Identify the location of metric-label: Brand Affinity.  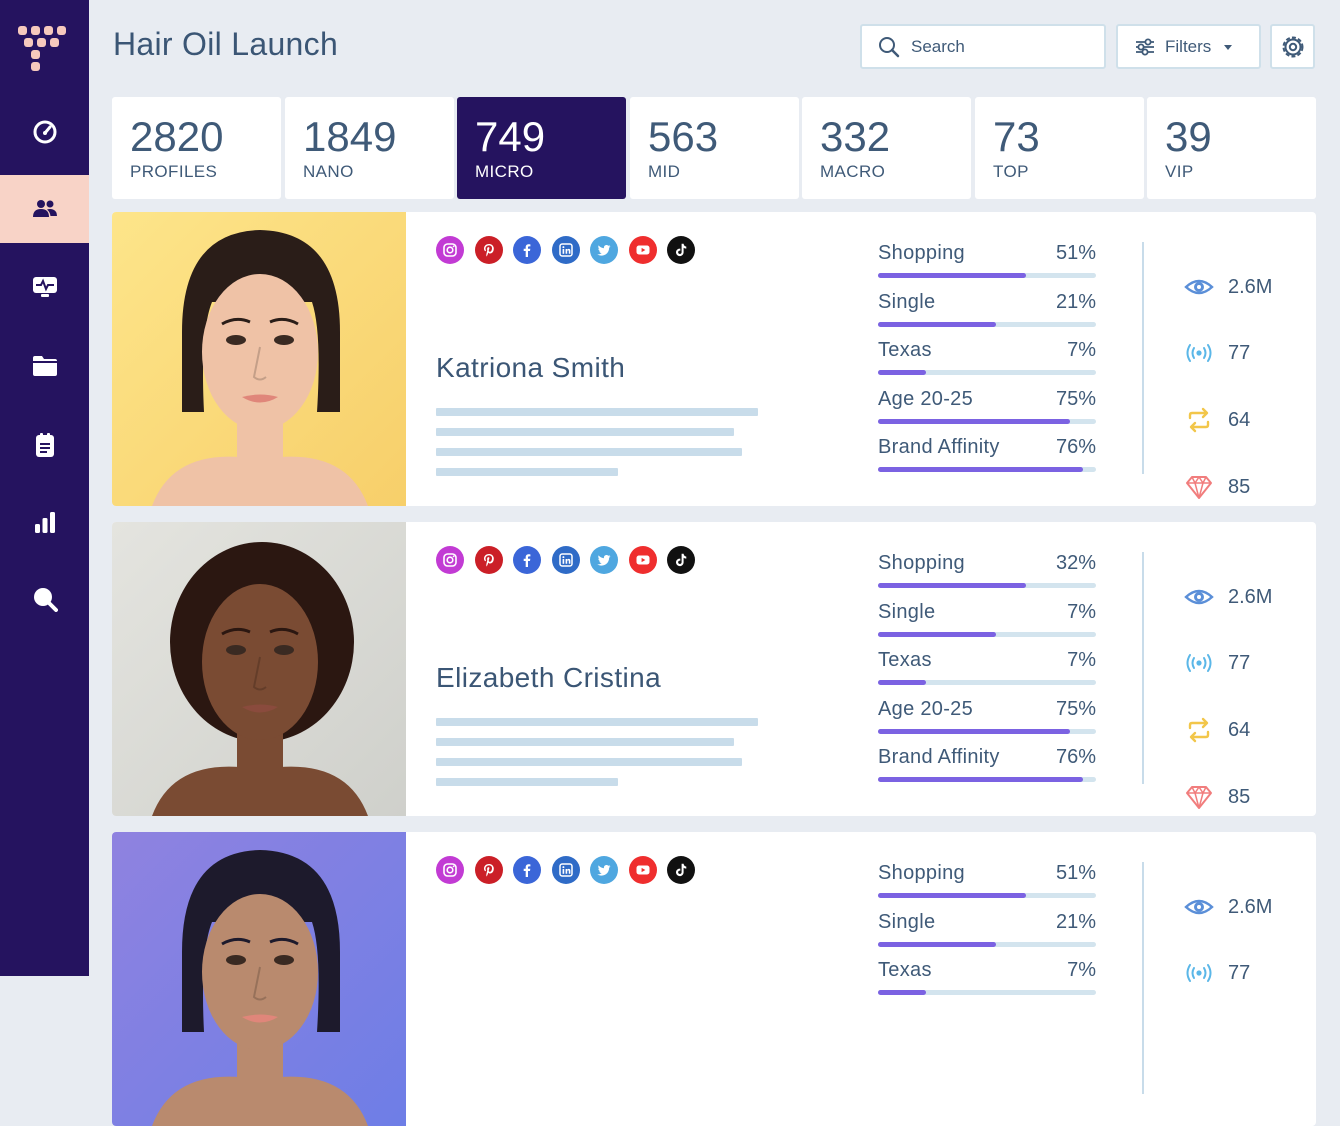
(939, 757).